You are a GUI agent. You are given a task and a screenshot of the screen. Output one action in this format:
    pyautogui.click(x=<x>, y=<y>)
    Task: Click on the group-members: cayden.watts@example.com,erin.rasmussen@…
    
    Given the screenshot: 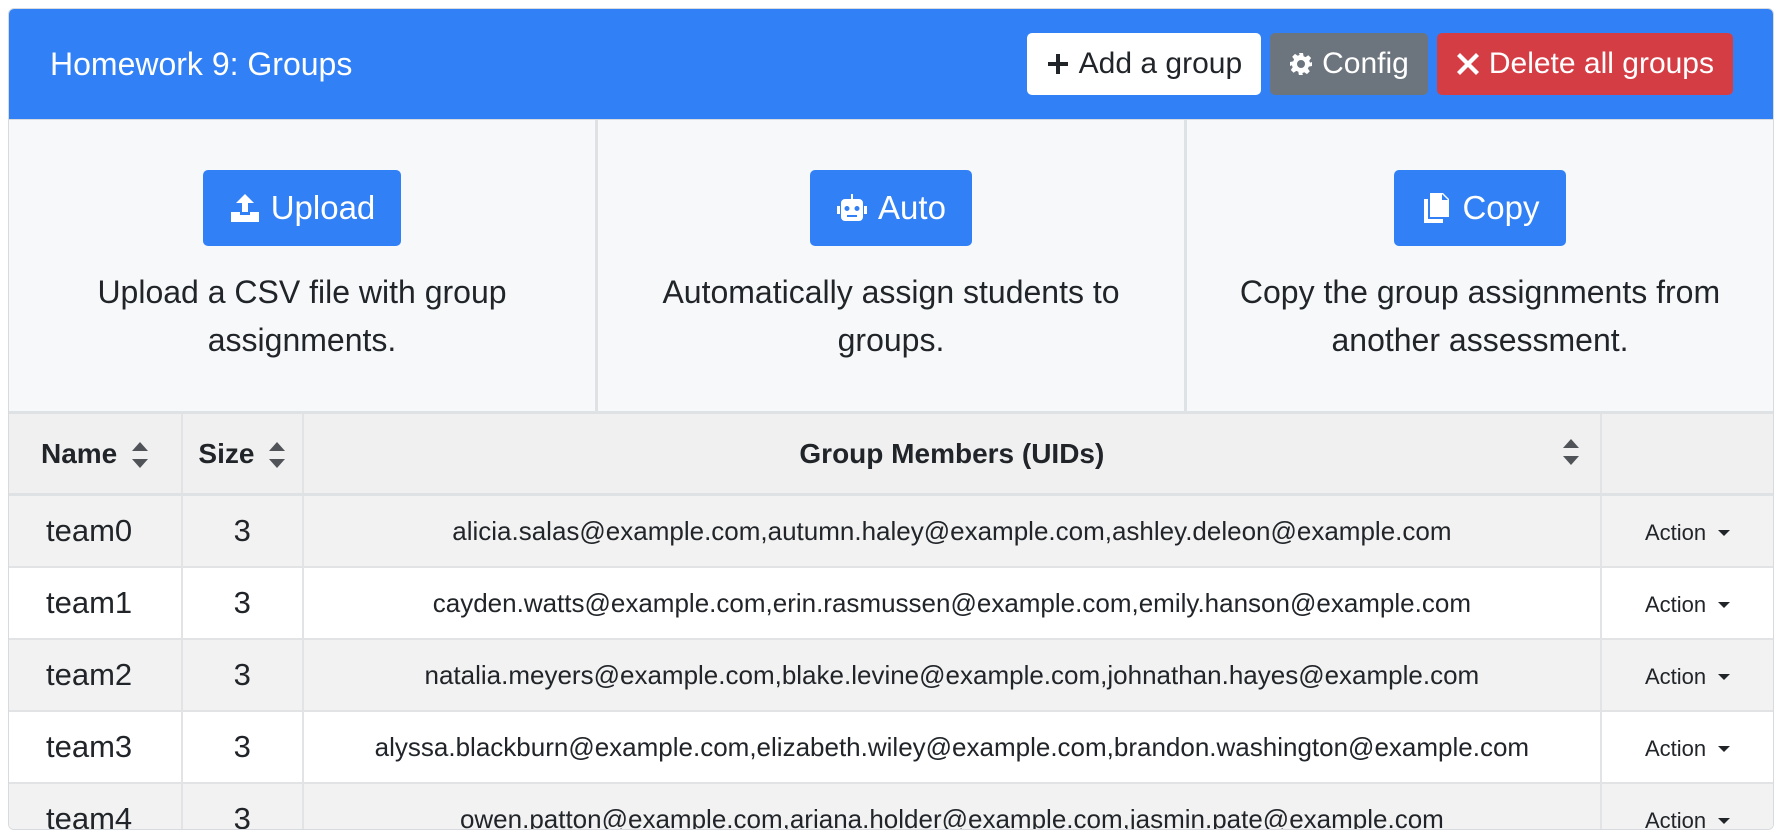 What is the action you would take?
    pyautogui.click(x=952, y=603)
    